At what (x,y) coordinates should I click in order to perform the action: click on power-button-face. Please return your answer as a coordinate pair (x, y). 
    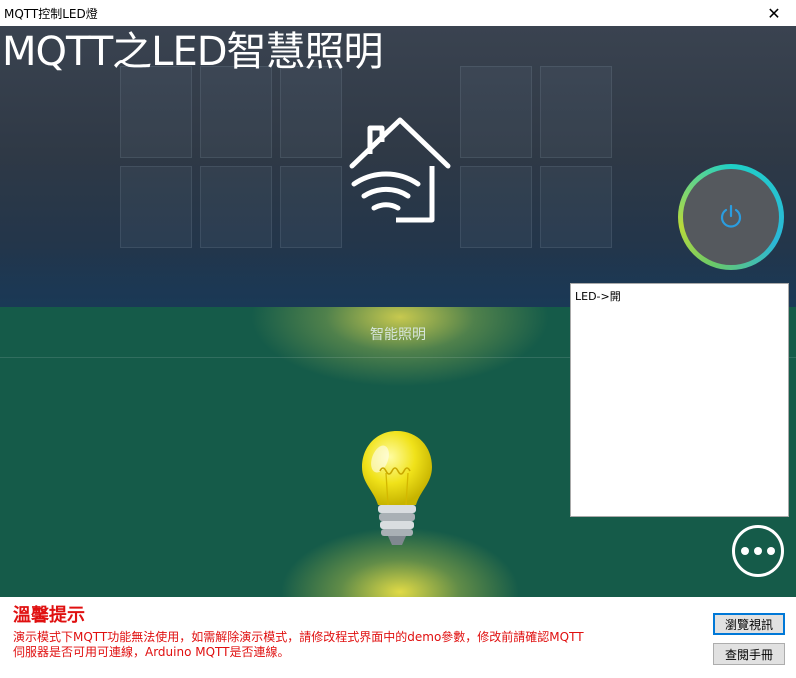
    Looking at the image, I should click on (731, 217).